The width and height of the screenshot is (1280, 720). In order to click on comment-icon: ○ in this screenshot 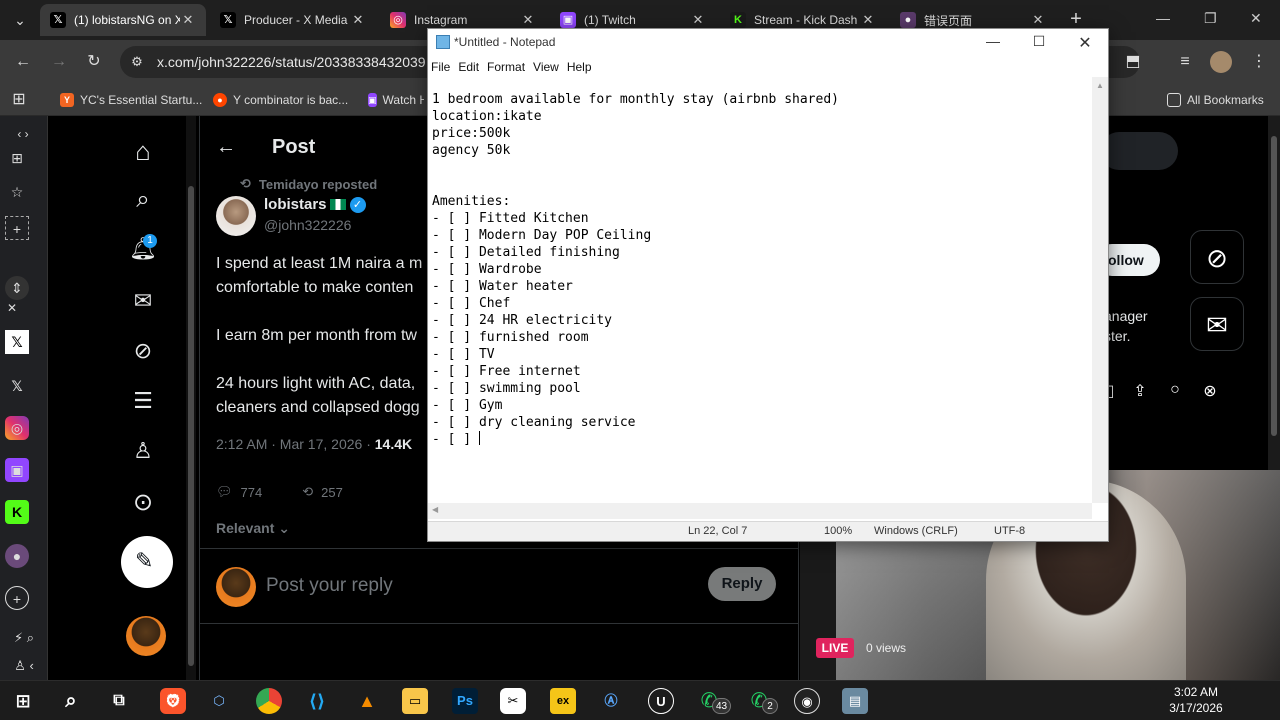, I will do `click(1175, 391)`.